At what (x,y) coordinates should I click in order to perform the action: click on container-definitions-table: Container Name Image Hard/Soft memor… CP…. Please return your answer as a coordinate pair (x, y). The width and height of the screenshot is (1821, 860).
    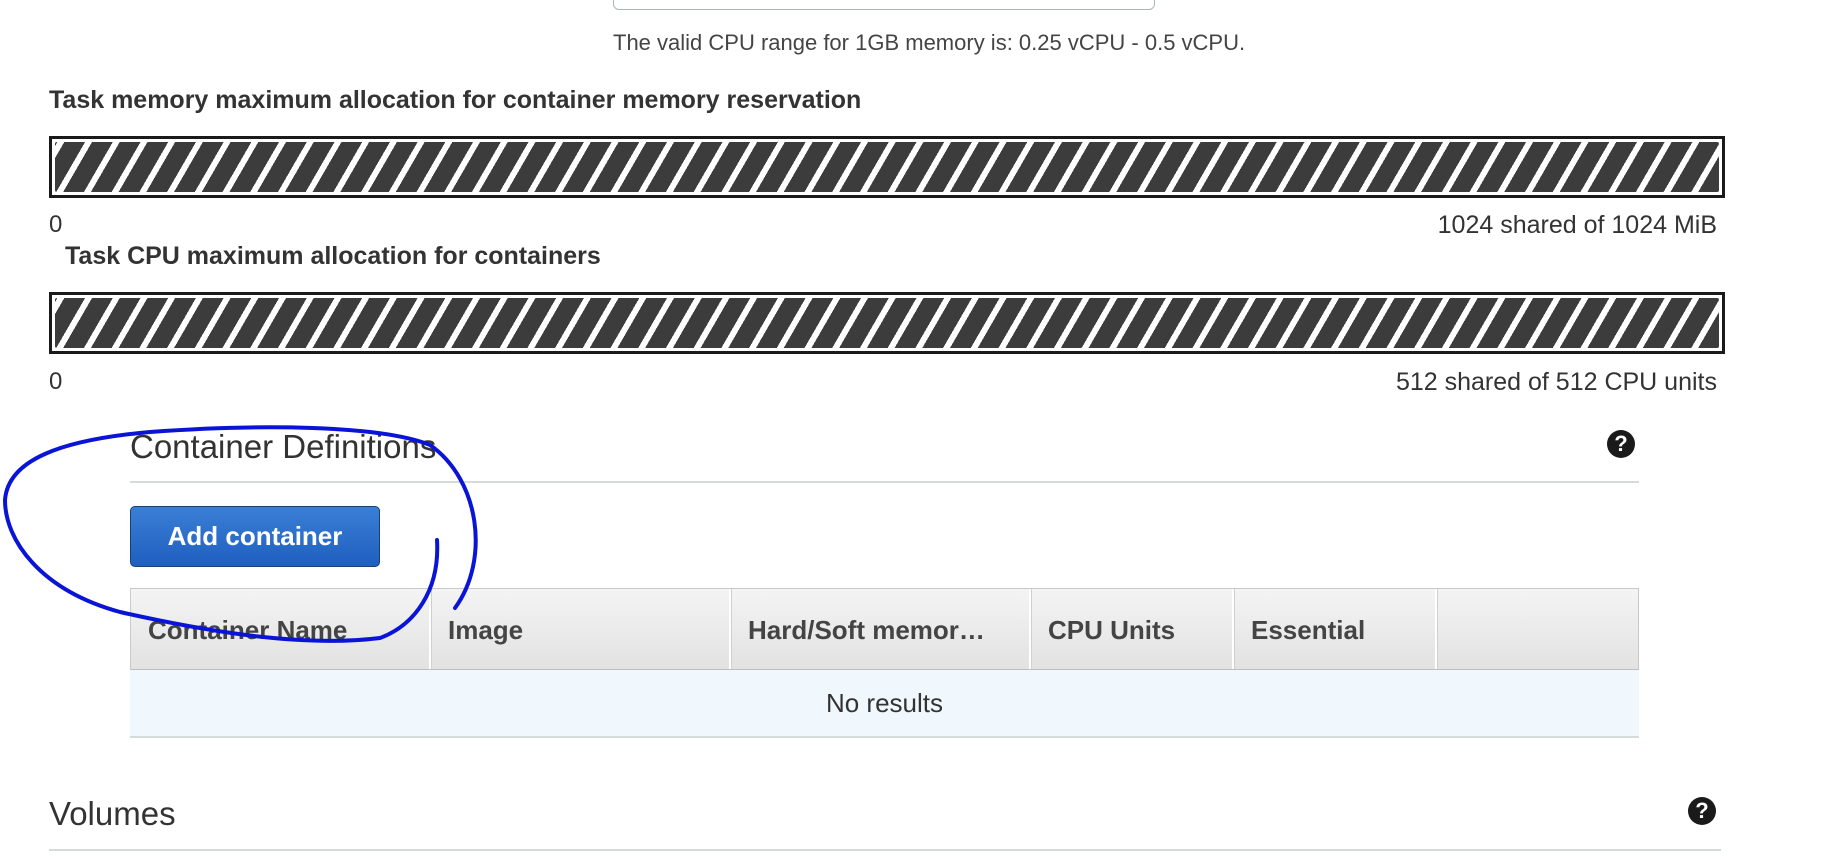
    Looking at the image, I should click on (884, 663).